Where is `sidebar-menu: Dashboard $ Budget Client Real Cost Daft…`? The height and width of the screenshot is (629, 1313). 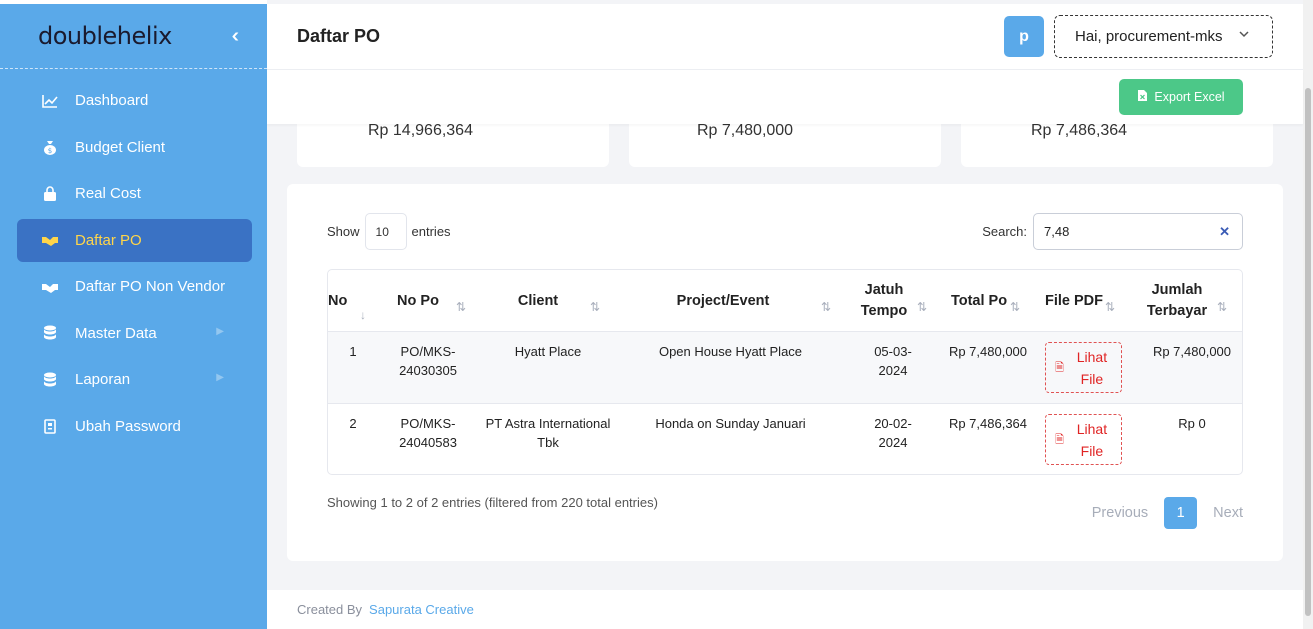 sidebar-menu: Dashboard $ Budget Client Real Cost Daft… is located at coordinates (133, 258).